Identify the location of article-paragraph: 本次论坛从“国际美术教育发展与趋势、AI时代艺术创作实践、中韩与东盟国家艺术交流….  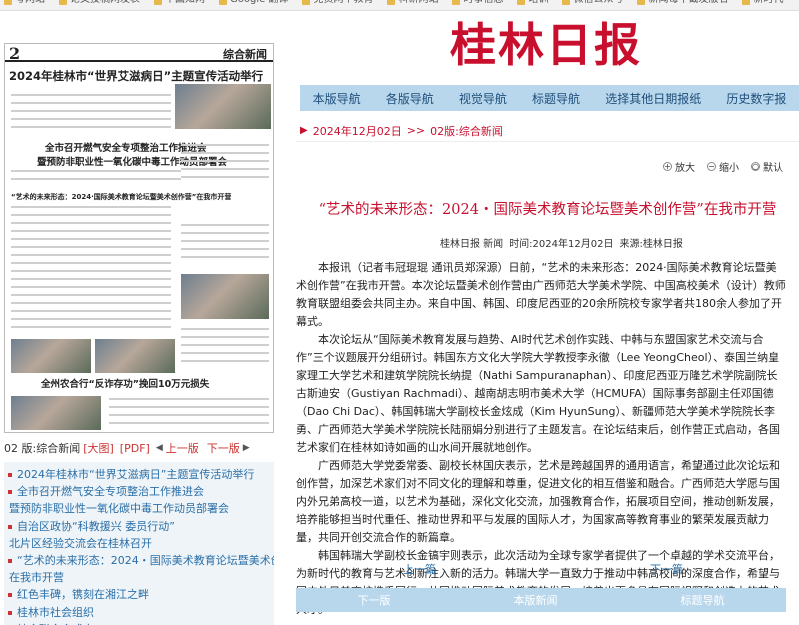
(538, 393).